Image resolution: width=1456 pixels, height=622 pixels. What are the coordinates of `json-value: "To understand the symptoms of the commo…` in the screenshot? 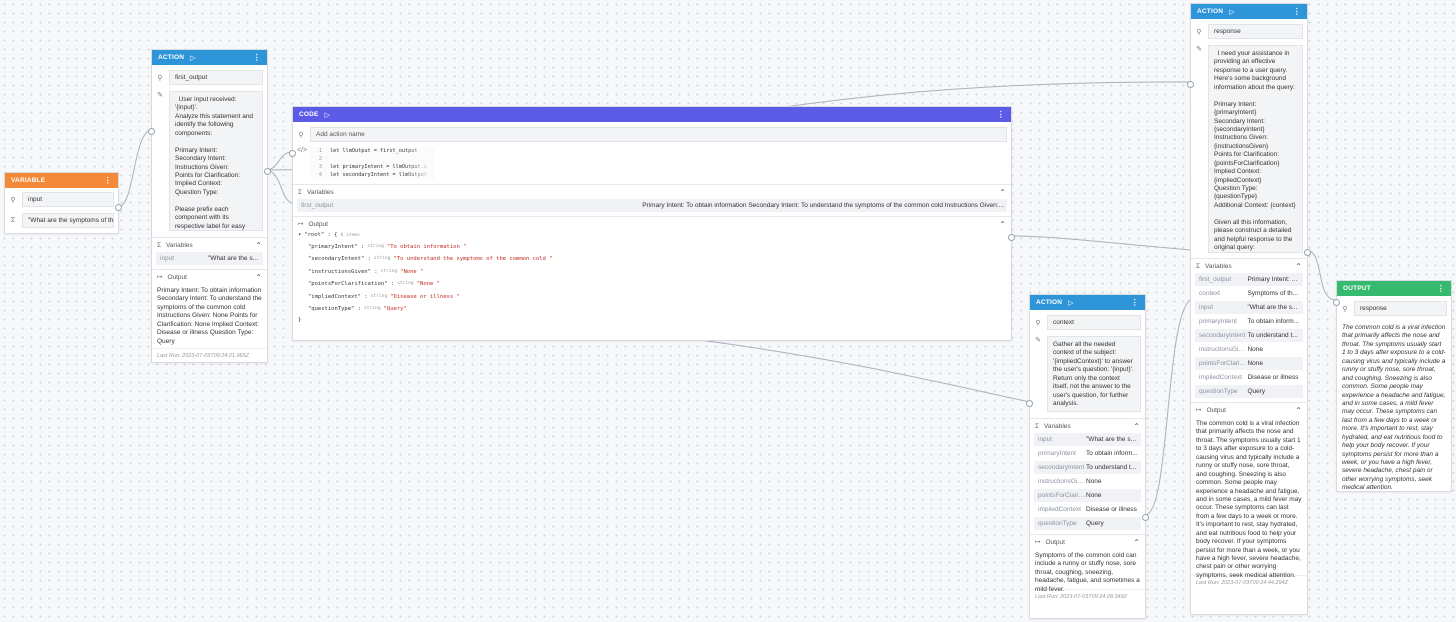 It's located at (473, 259).